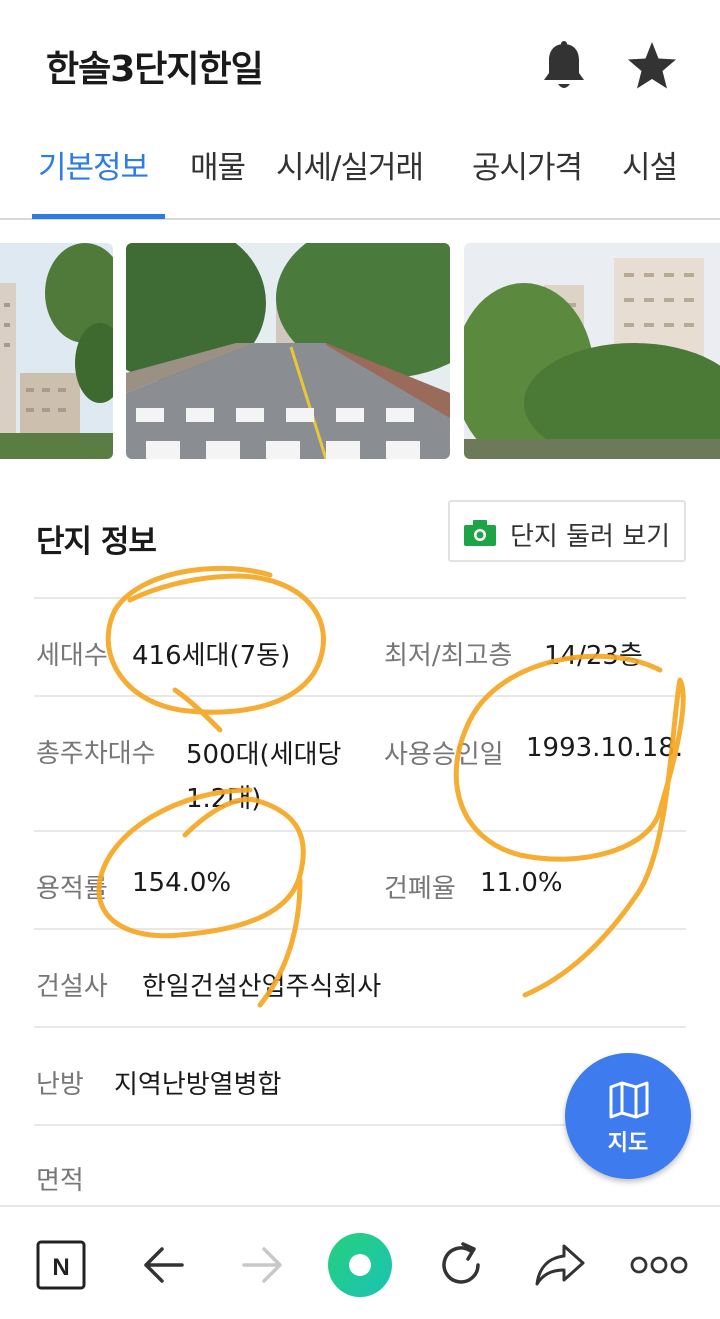  What do you see at coordinates (480, 533) in the screenshot?
I see `camera-icon` at bounding box center [480, 533].